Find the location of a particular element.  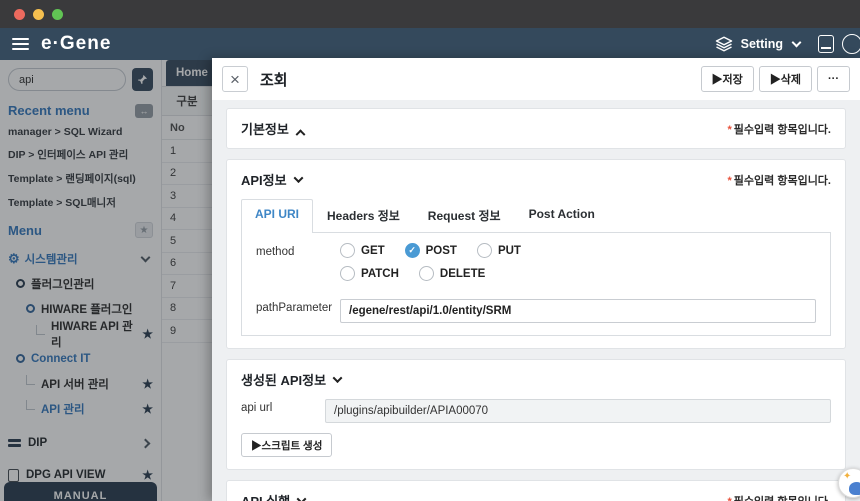

setting-menu: Setting is located at coordinates (762, 44).